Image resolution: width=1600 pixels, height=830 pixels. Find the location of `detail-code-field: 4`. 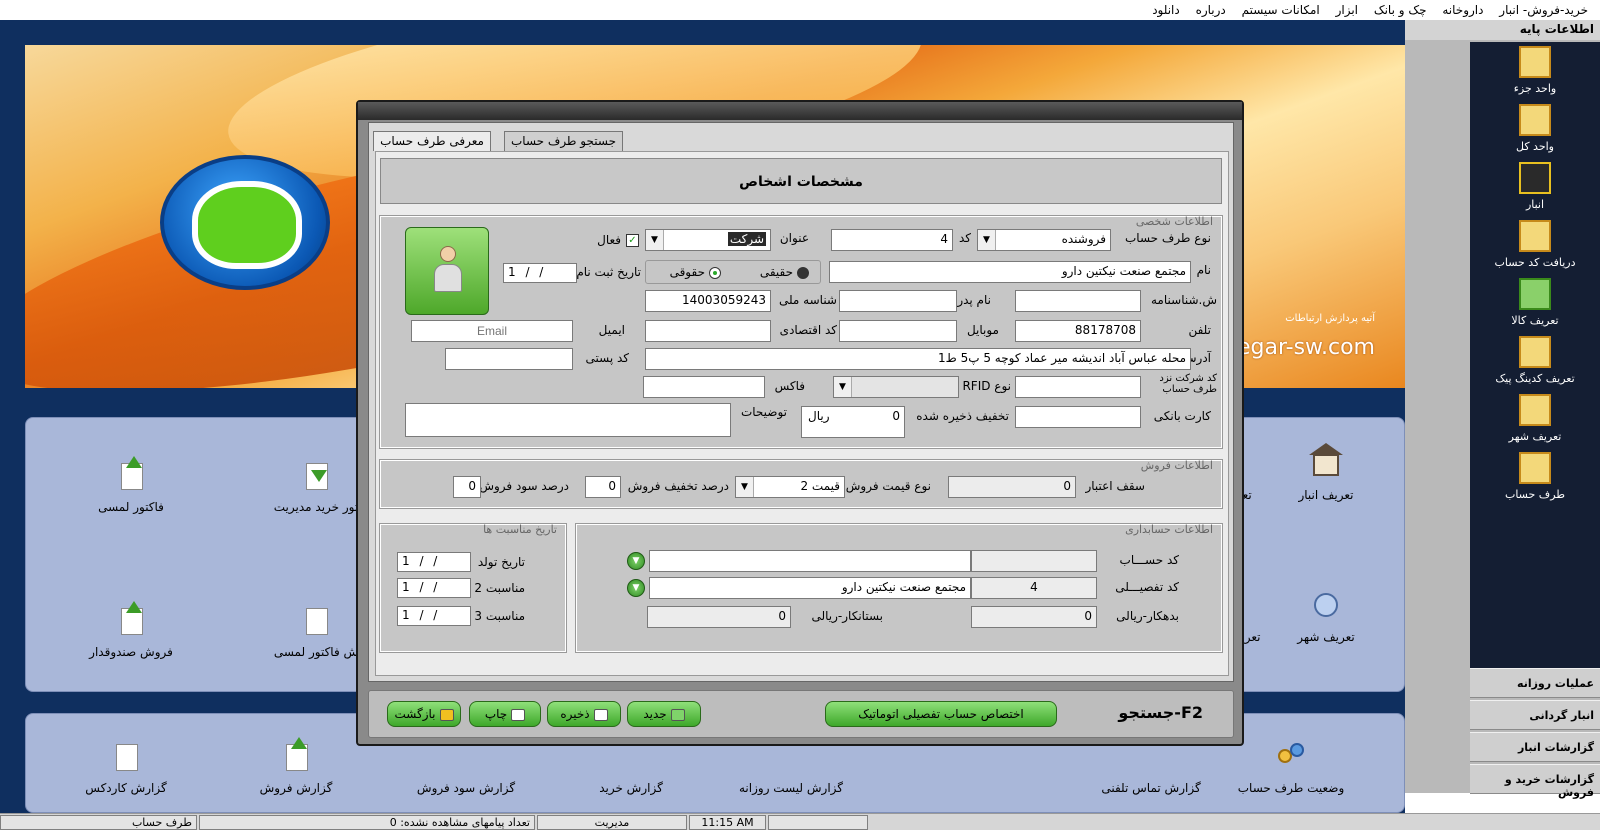

detail-code-field: 4 is located at coordinates (1034, 588).